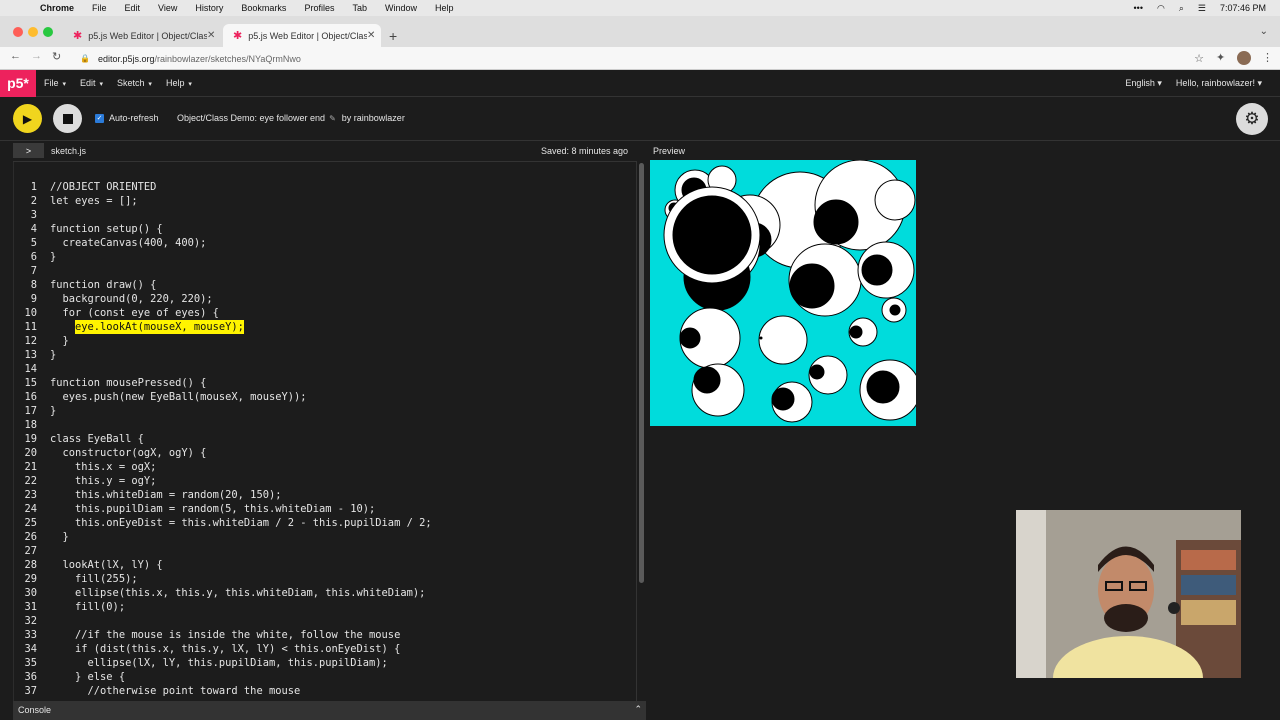 This screenshot has width=1280, height=720. Describe the element at coordinates (1244, 58) in the screenshot. I see `profile-avatar` at that location.